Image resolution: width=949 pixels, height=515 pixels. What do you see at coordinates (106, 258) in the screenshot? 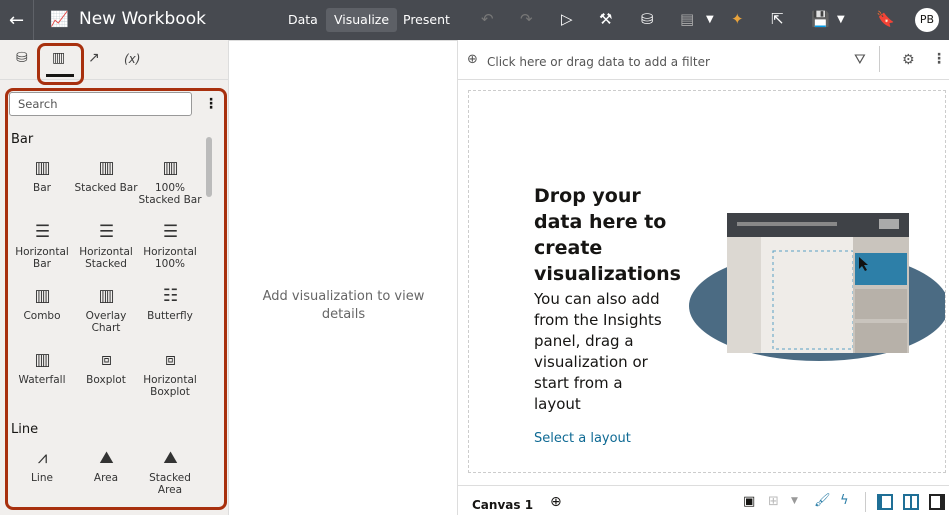
I see `viz-type-label: Horizontal Stacked` at bounding box center [106, 258].